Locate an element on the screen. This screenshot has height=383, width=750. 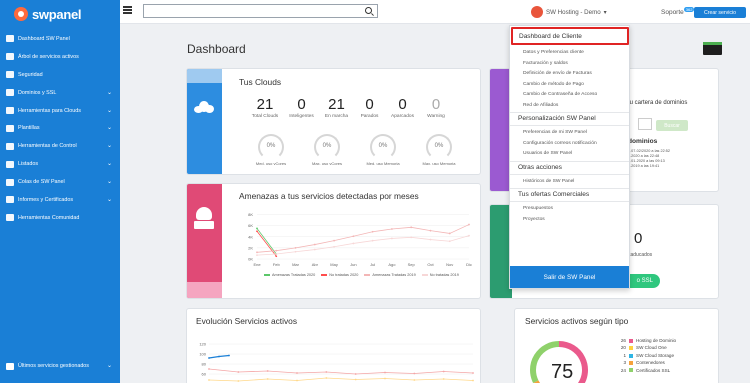
seguridad-icon is located at coordinates (10, 75).